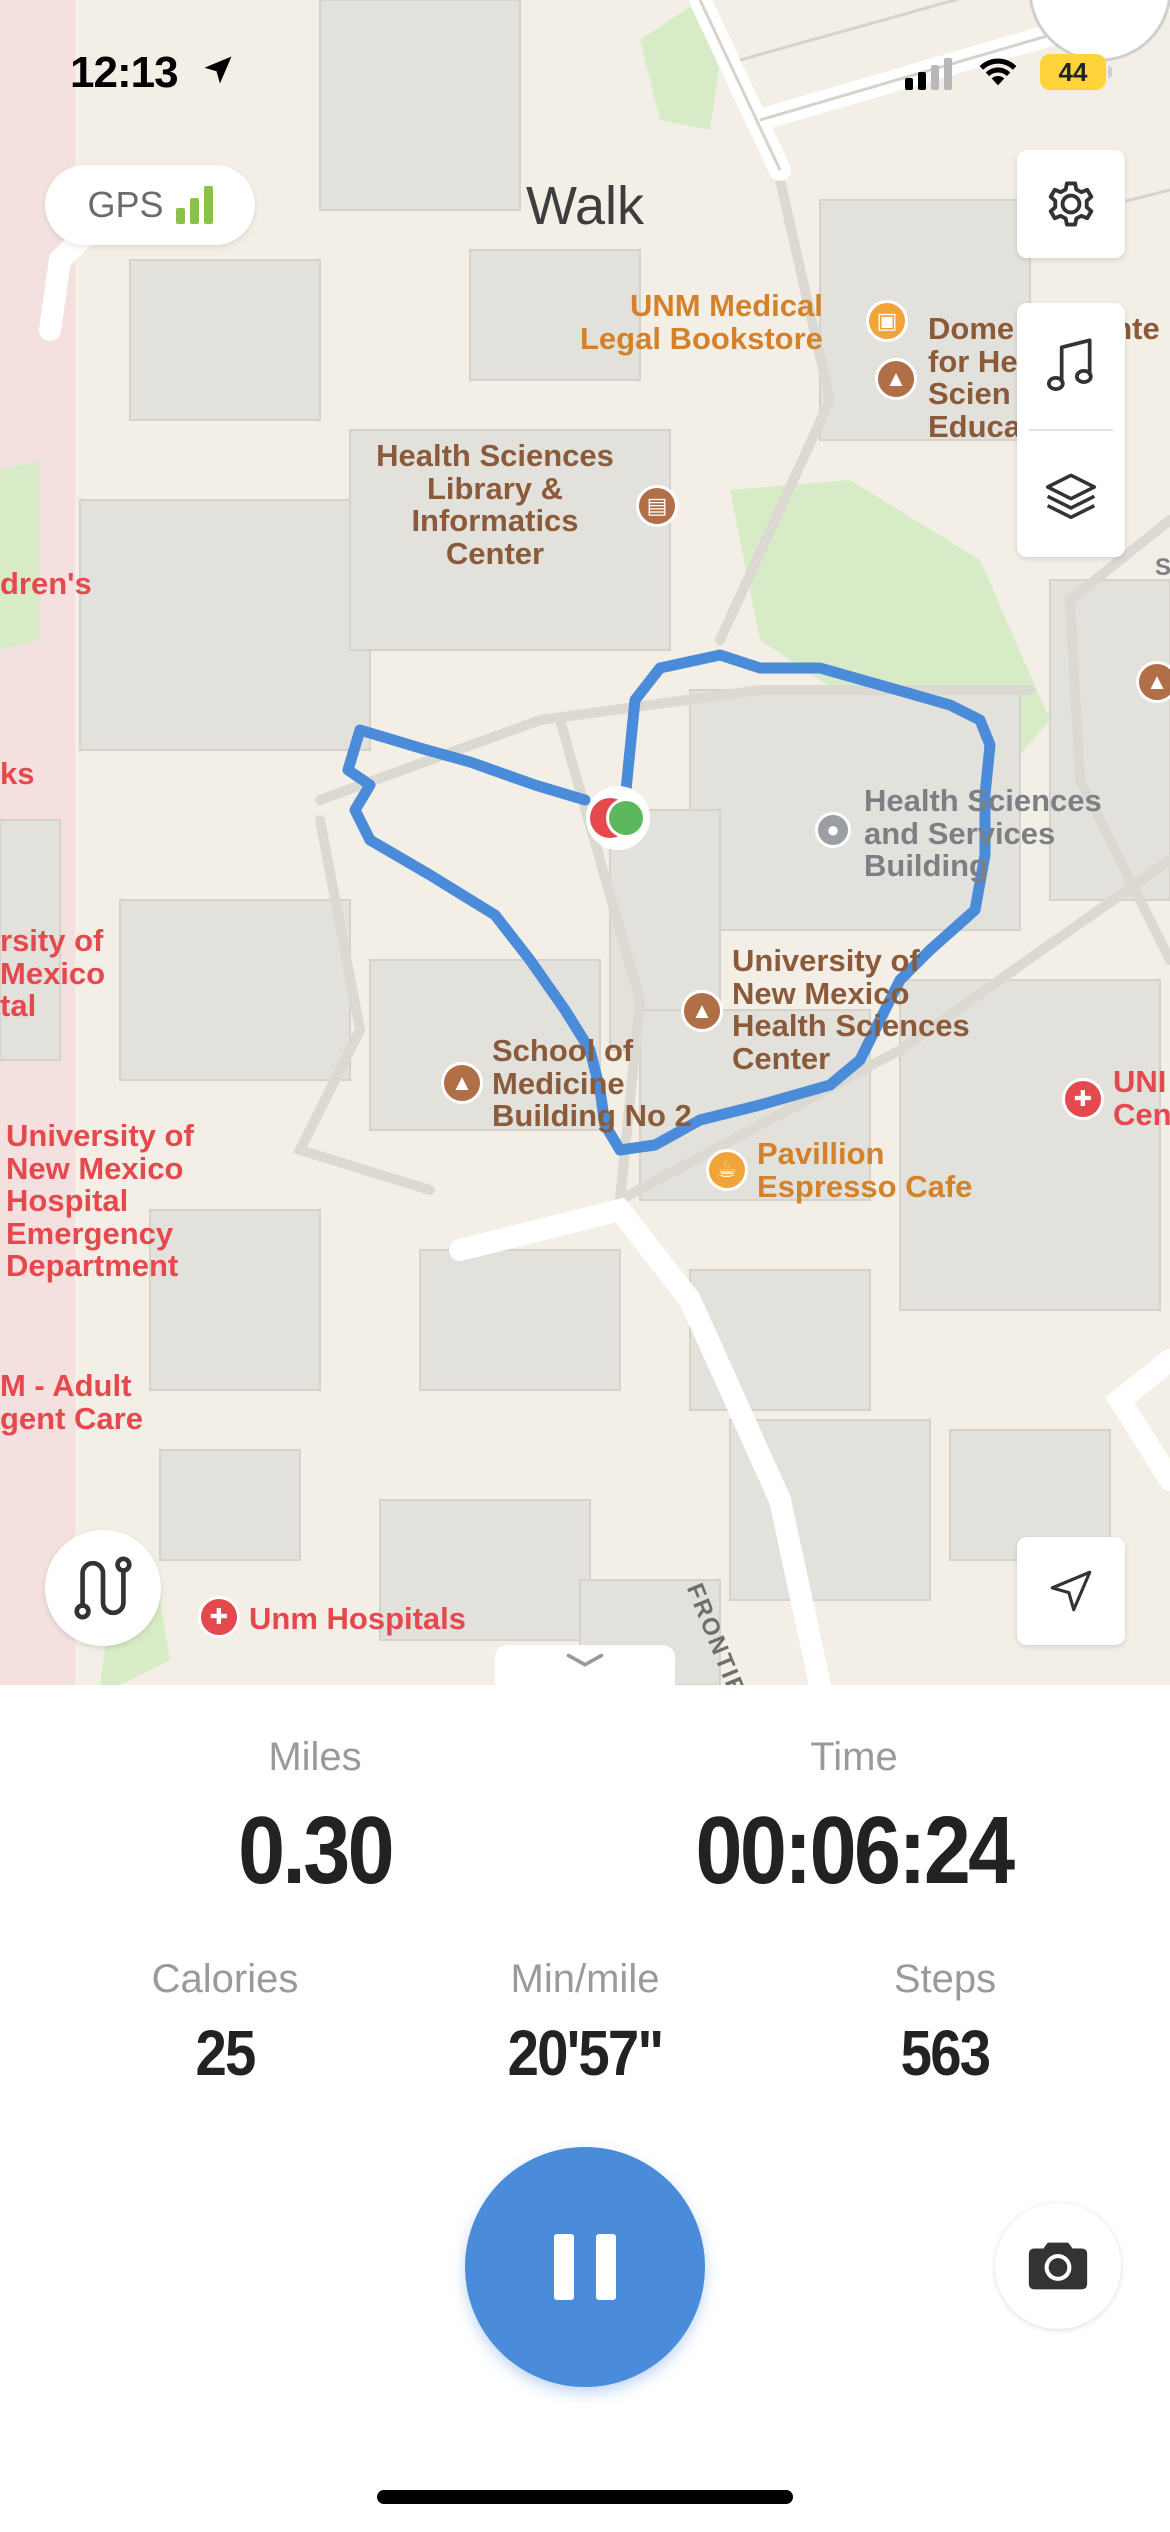  Describe the element at coordinates (218, 70) in the screenshot. I see `location-arrow-icon` at that location.